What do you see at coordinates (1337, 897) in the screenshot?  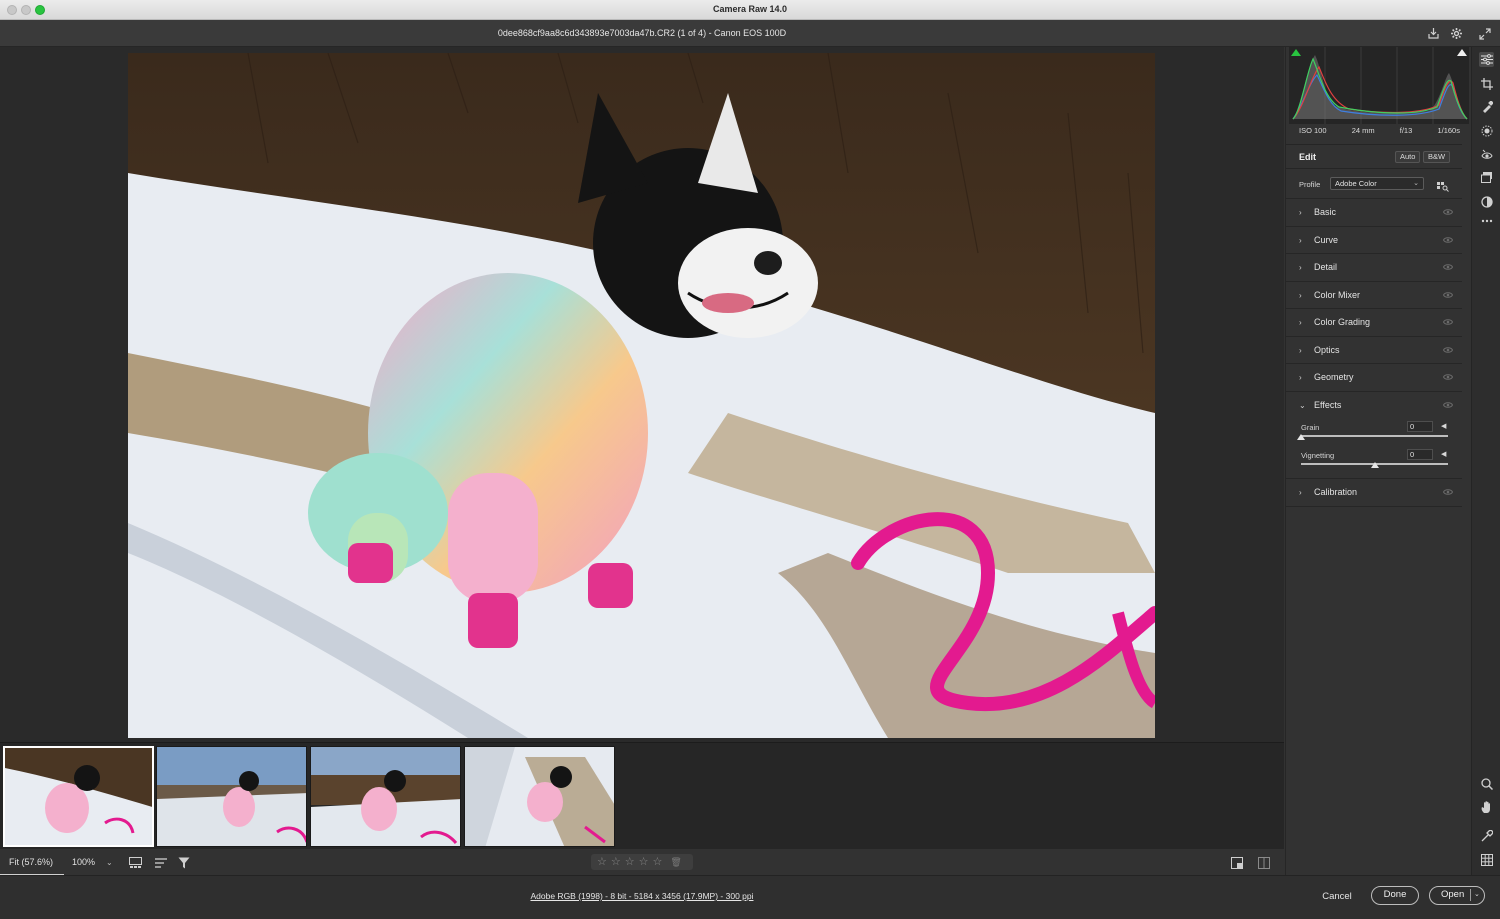 I see `cancel-button: Cancel` at bounding box center [1337, 897].